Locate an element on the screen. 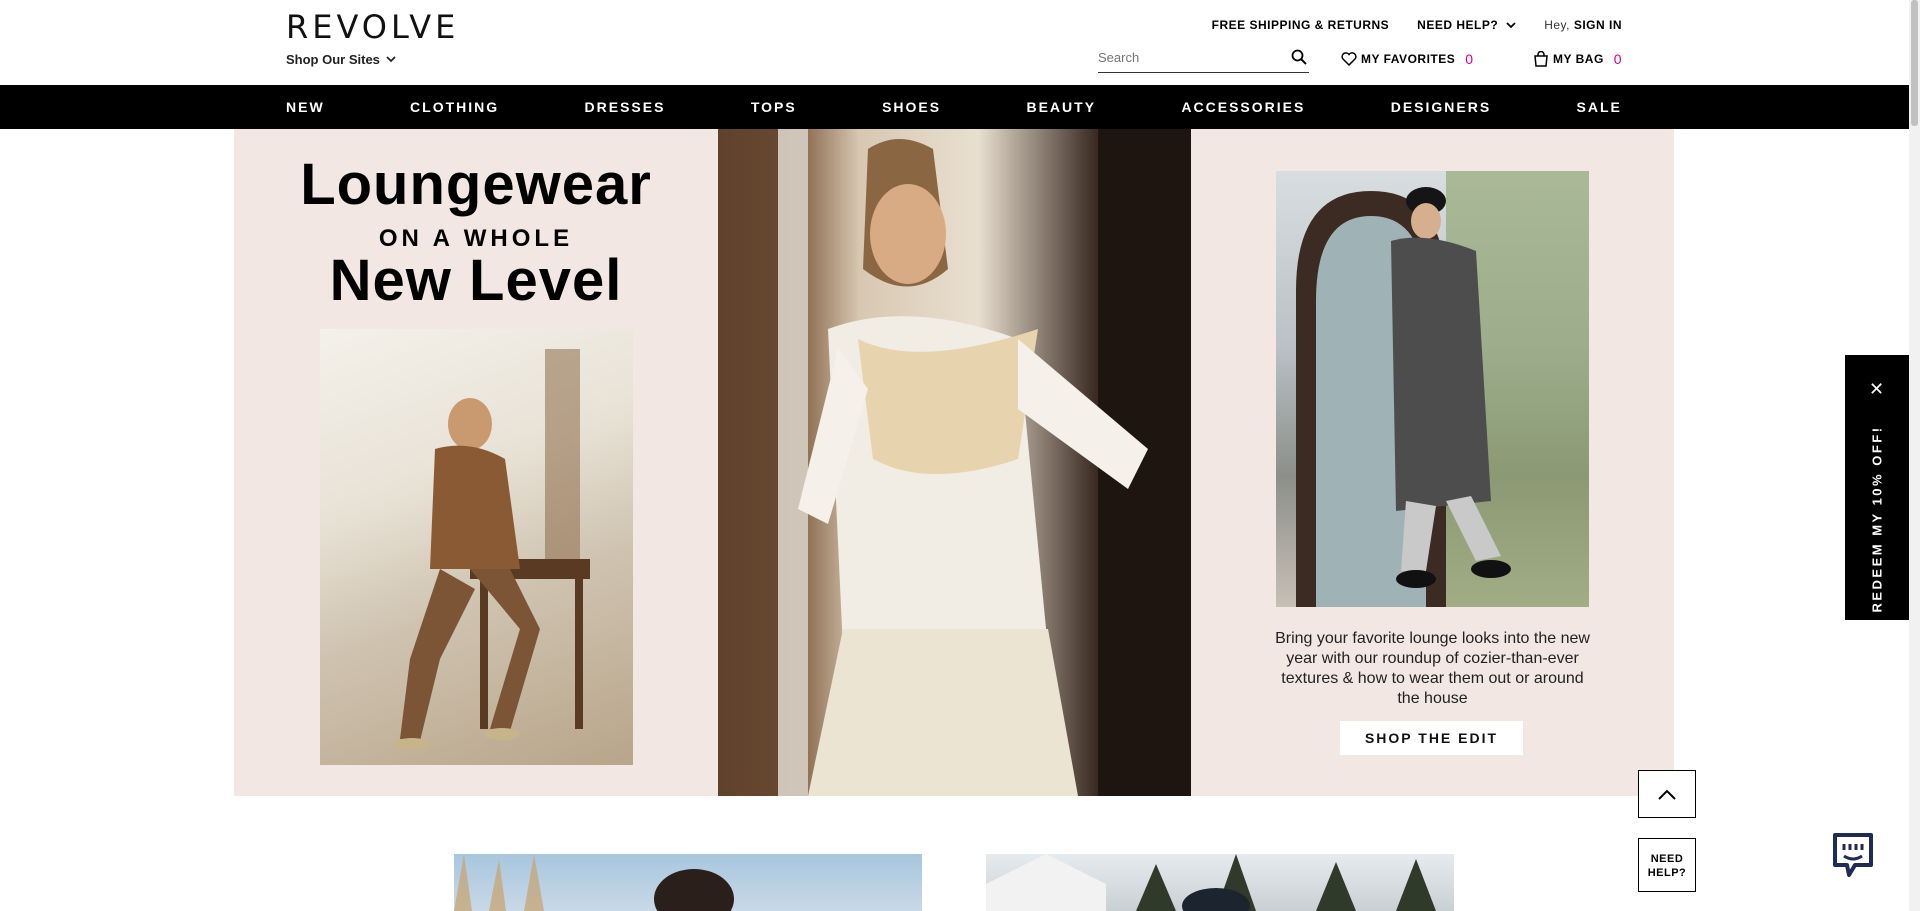  account-greeting: Hey, SIGN IN is located at coordinates (1583, 25).